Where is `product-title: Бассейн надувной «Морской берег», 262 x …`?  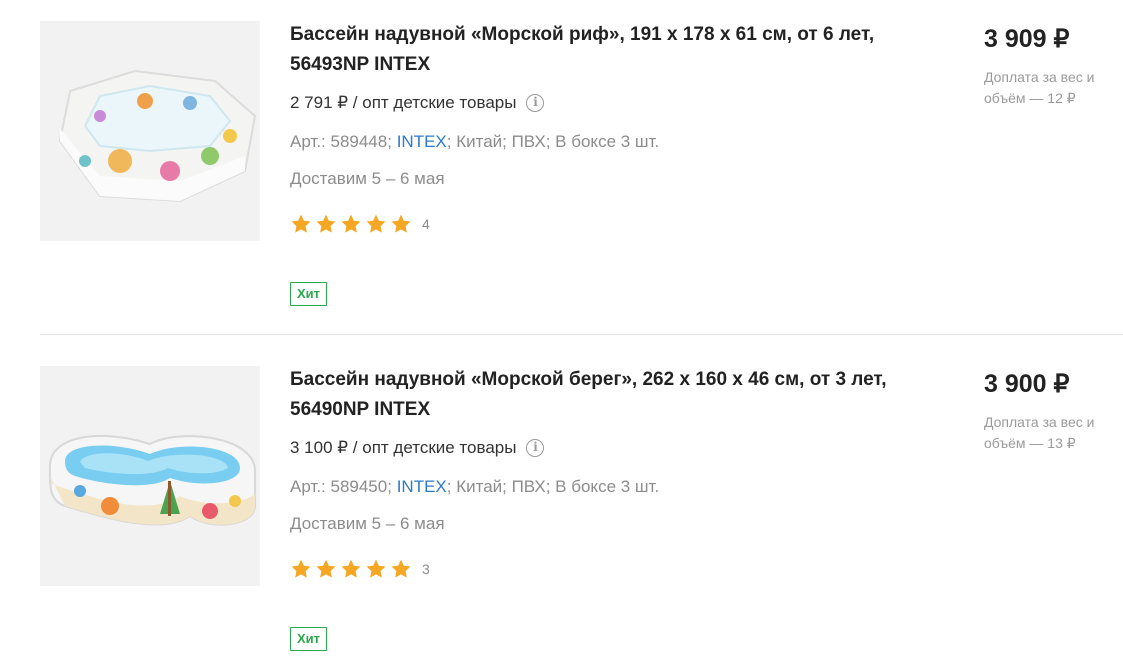
product-title: Бассейн надувной «Морской берег», 262 x … is located at coordinates (590, 395).